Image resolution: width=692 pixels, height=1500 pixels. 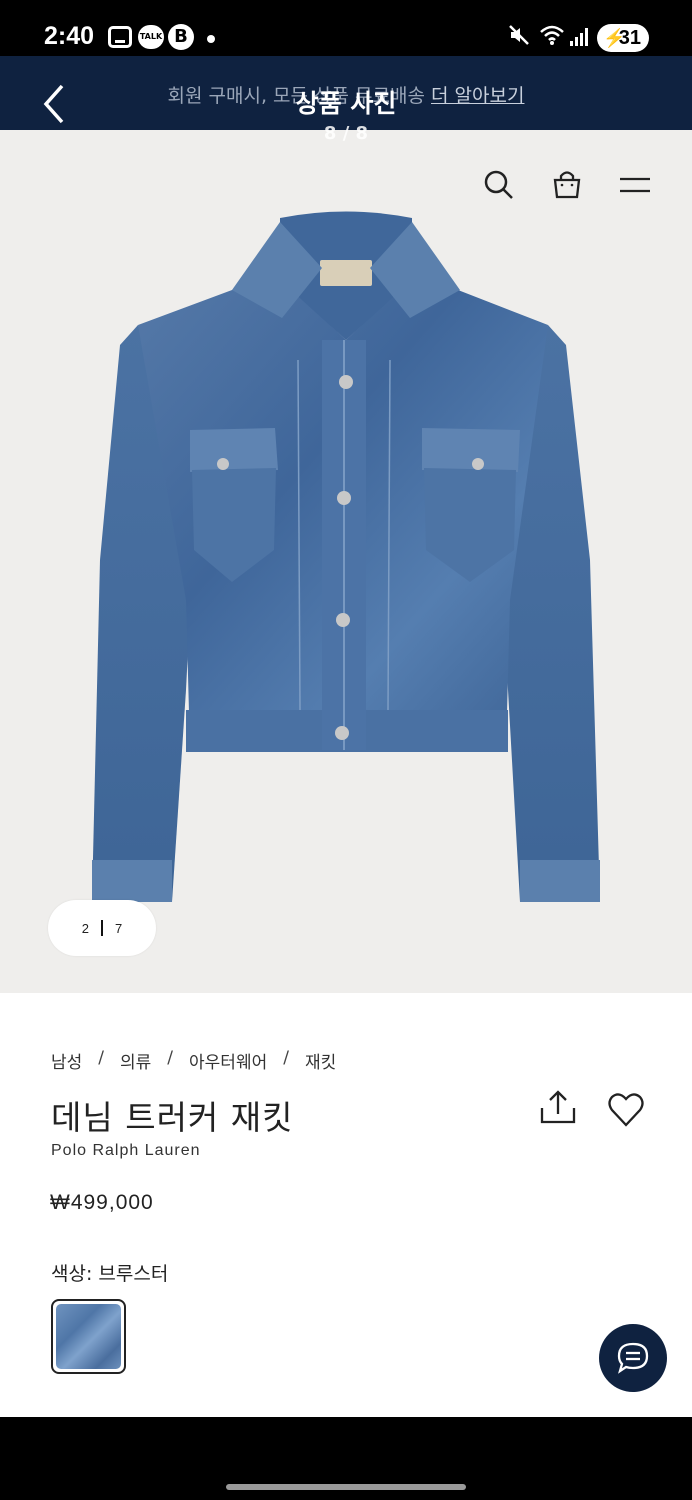 I want to click on total-image-count: 7, so click(x=119, y=928).